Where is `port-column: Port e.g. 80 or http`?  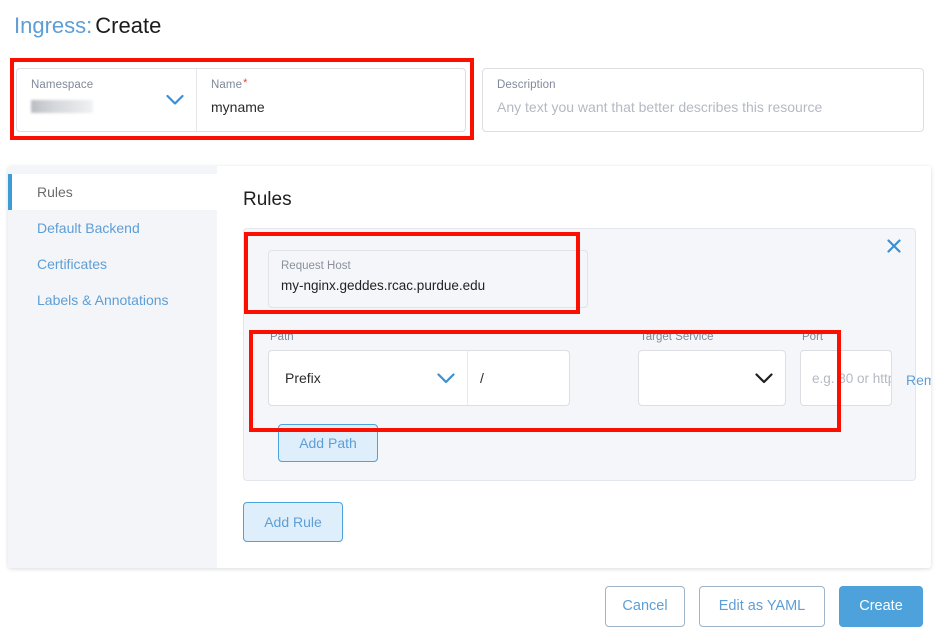
port-column: Port e.g. 80 or http is located at coordinates (846, 368).